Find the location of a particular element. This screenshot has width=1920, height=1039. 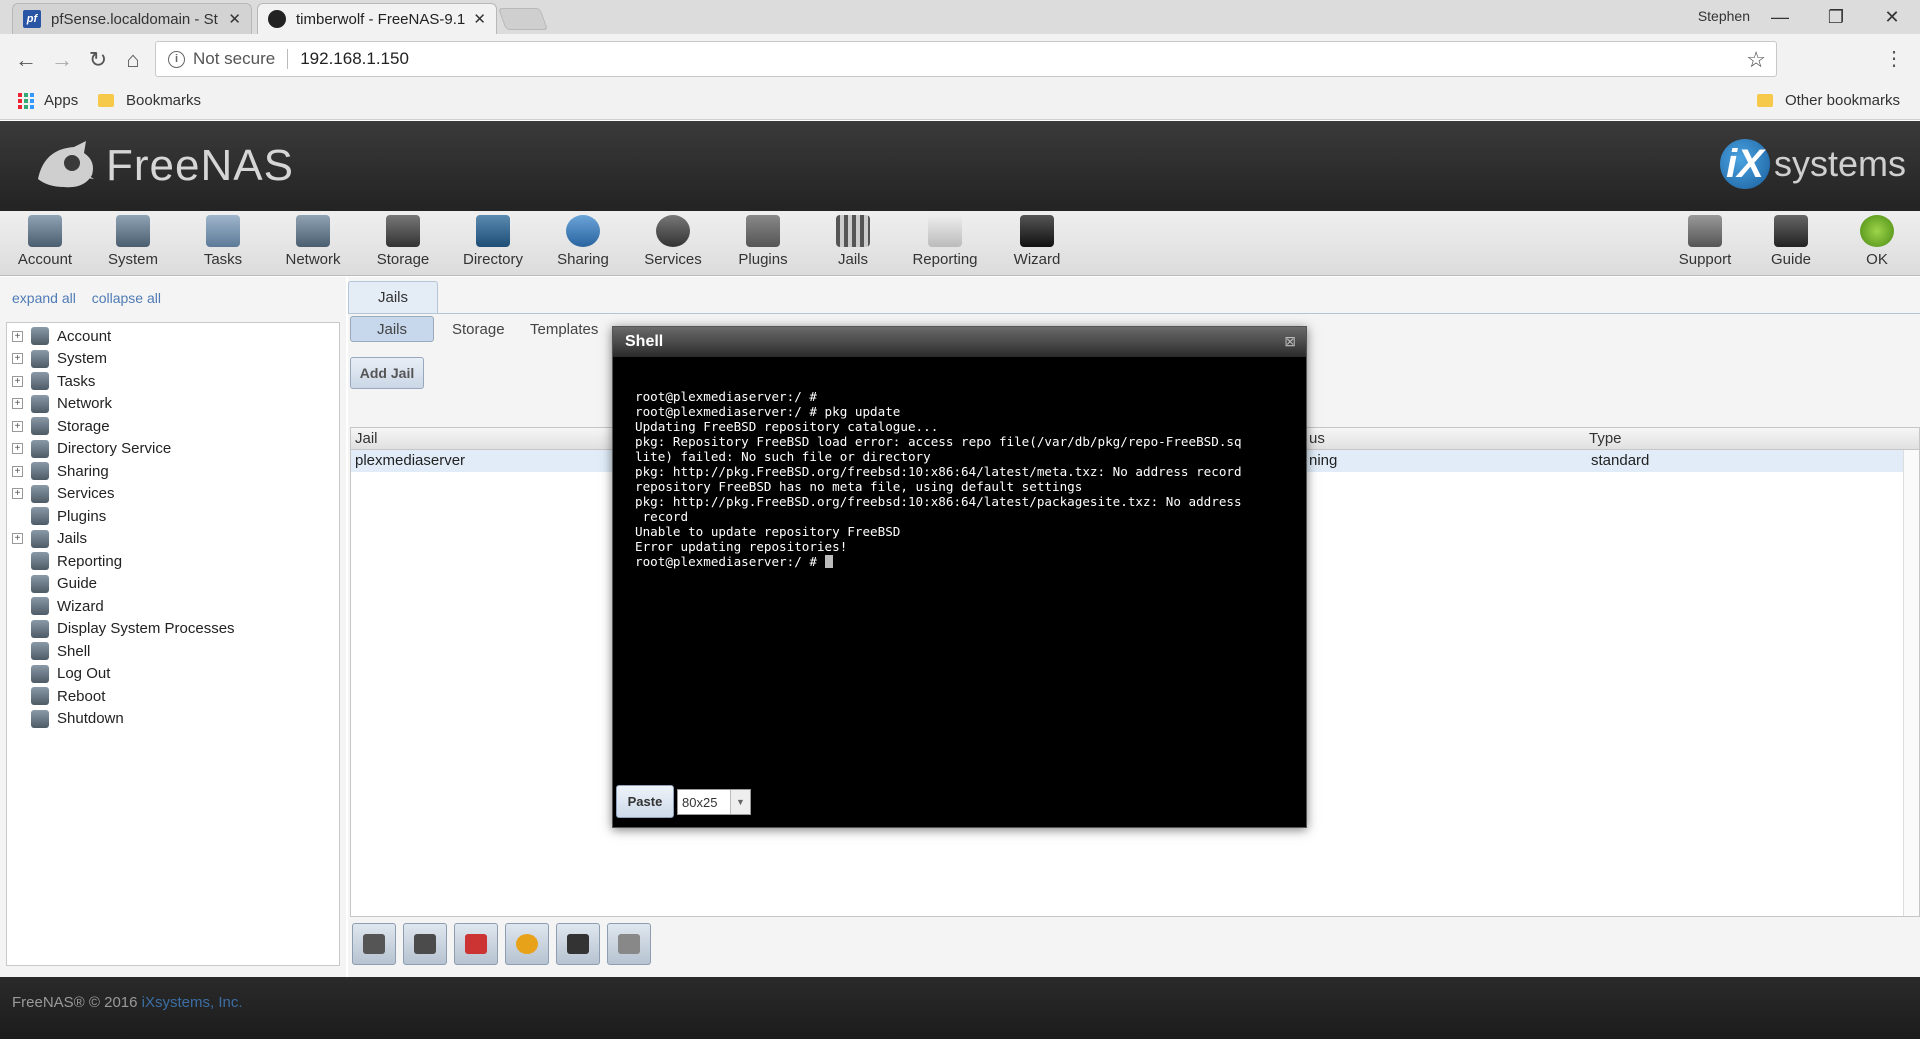

sidebar-item-shell: Shell is located at coordinates (48, 651).